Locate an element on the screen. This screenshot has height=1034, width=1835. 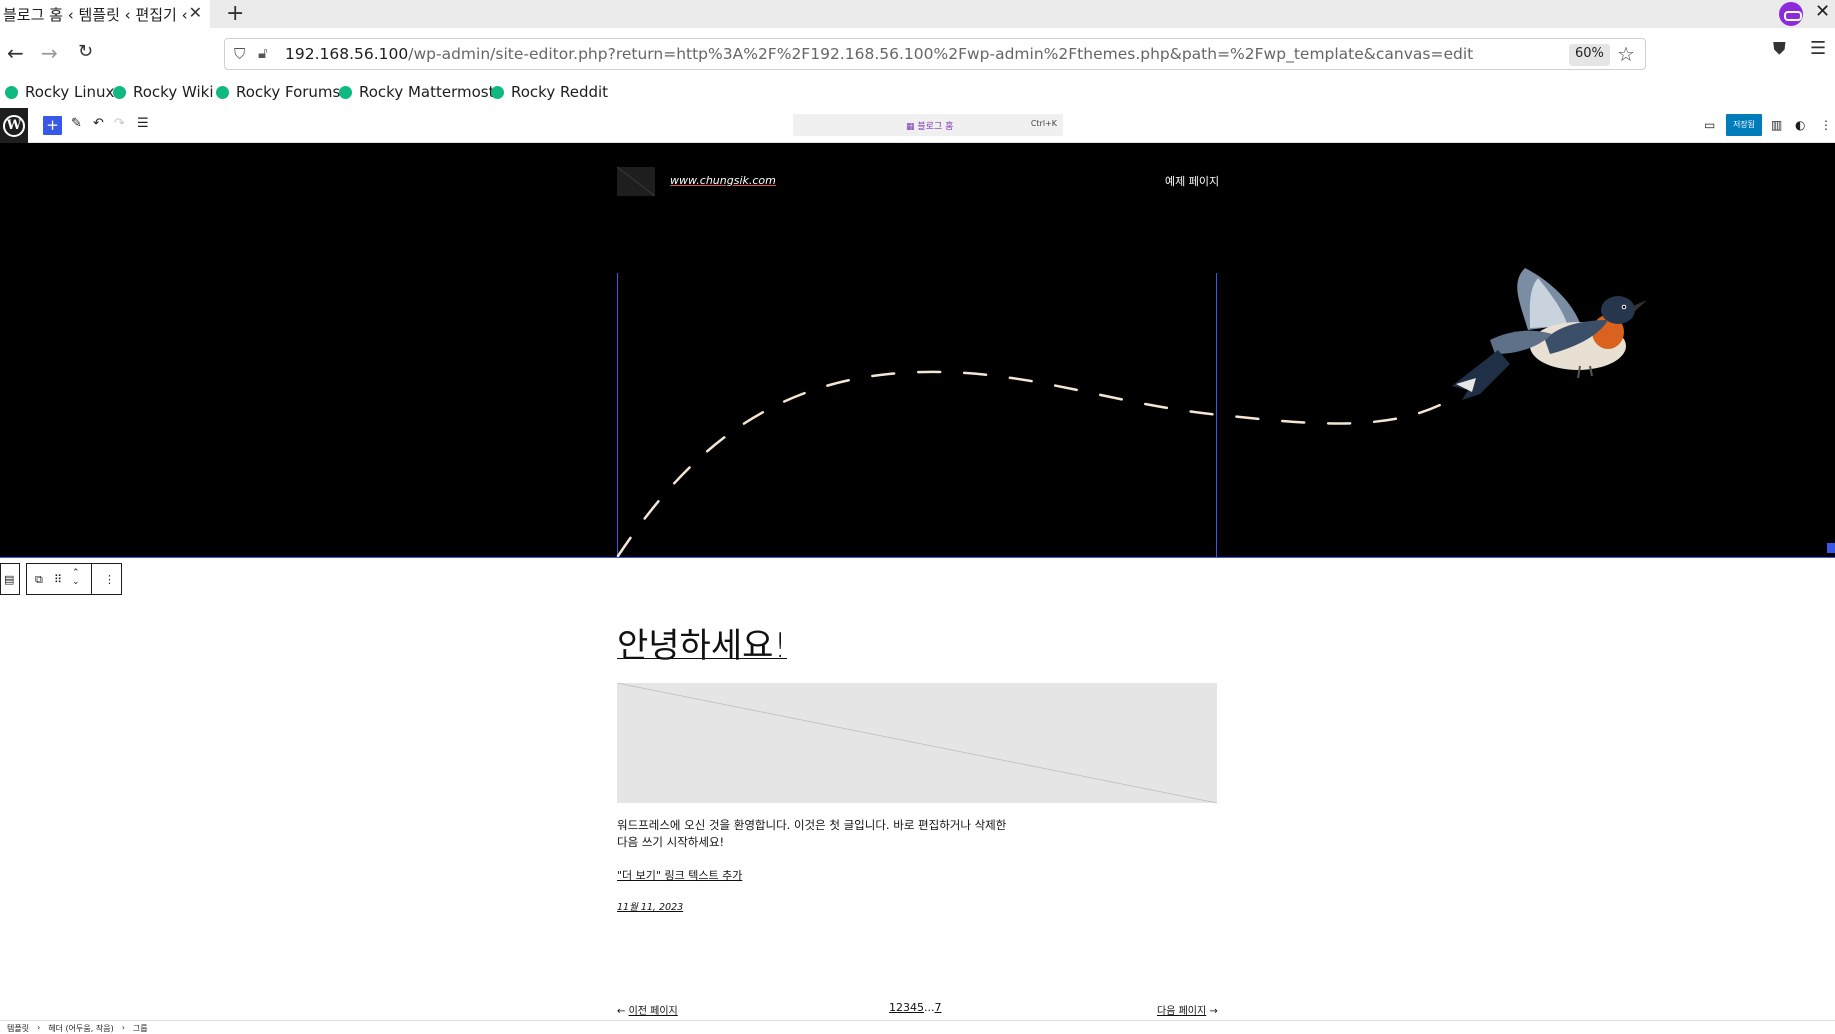
browser-tab-bar: 블로그 홈 ‹ 템플릿 ‹ 편집기 ‹ W ✕ + ✕ is located at coordinates (917, 14).